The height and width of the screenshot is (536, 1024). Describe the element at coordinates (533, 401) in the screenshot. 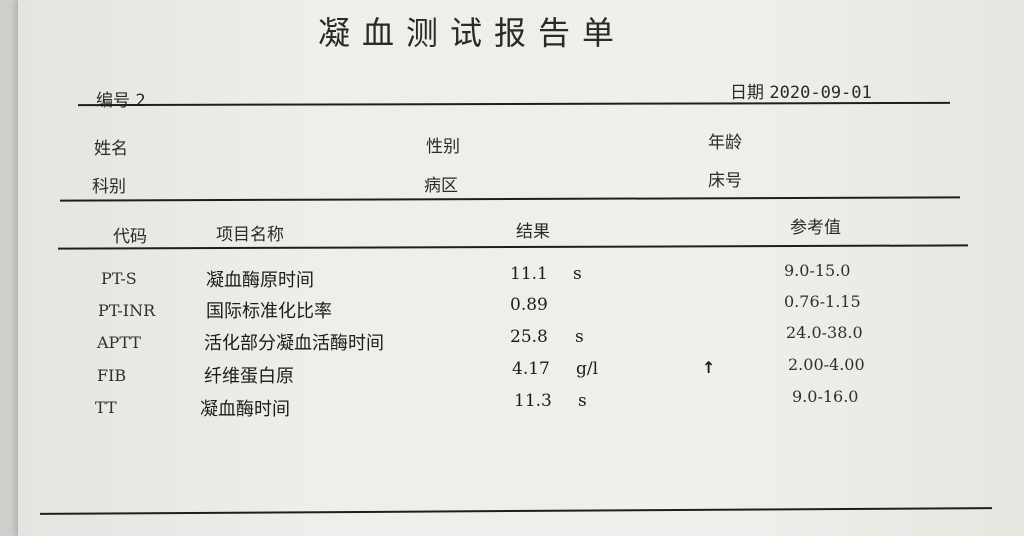

I see `row-result: 11.3` at that location.